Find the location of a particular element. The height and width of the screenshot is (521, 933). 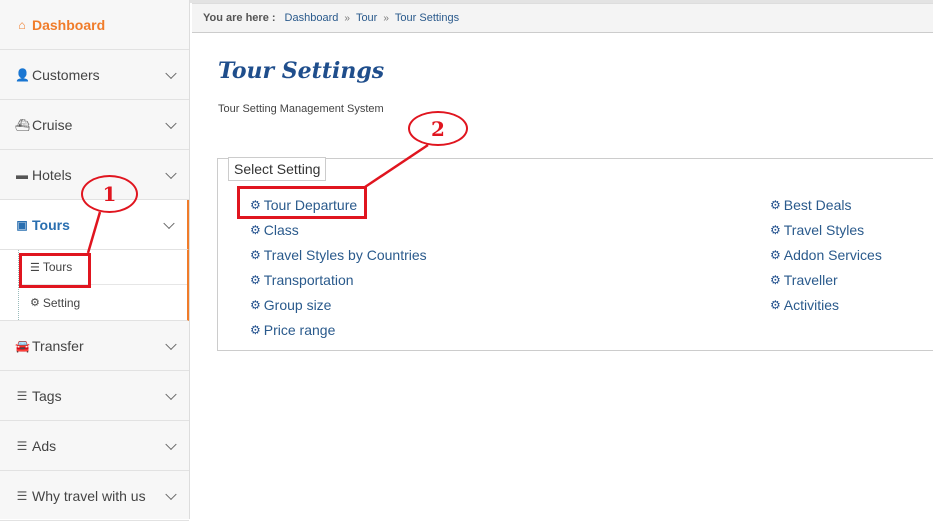

setting-link-best-deals: ⚙ Best Deals is located at coordinates (826, 204).